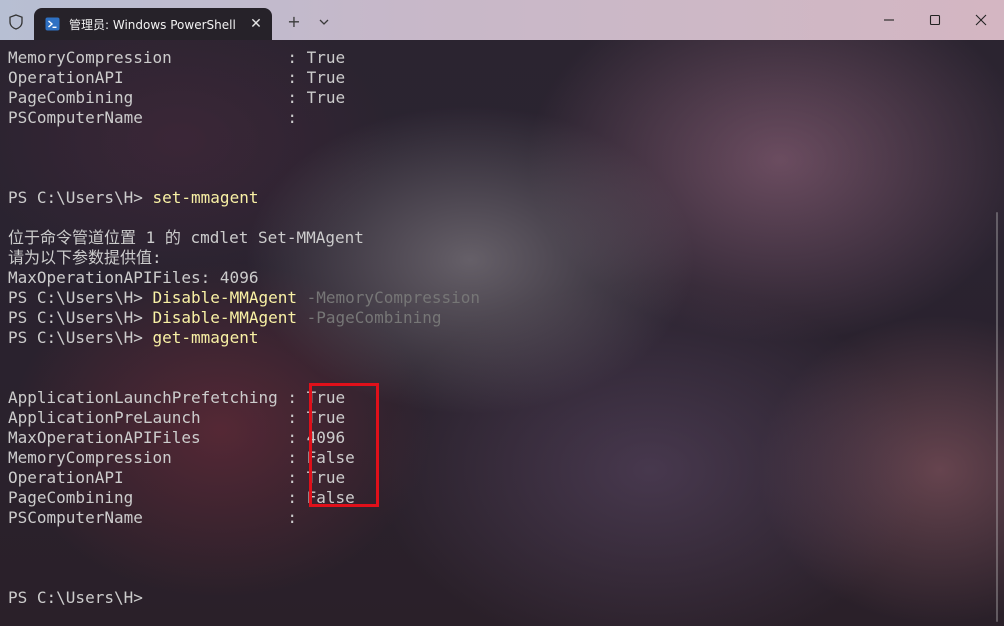 This screenshot has height=626, width=1004. What do you see at coordinates (85, 257) in the screenshot?
I see `output-line: 请为以下参数提供值:` at bounding box center [85, 257].